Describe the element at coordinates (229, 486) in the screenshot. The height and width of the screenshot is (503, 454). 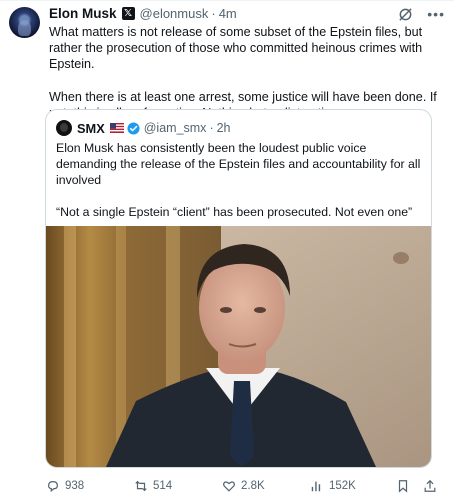
I see `heart-icon` at that location.